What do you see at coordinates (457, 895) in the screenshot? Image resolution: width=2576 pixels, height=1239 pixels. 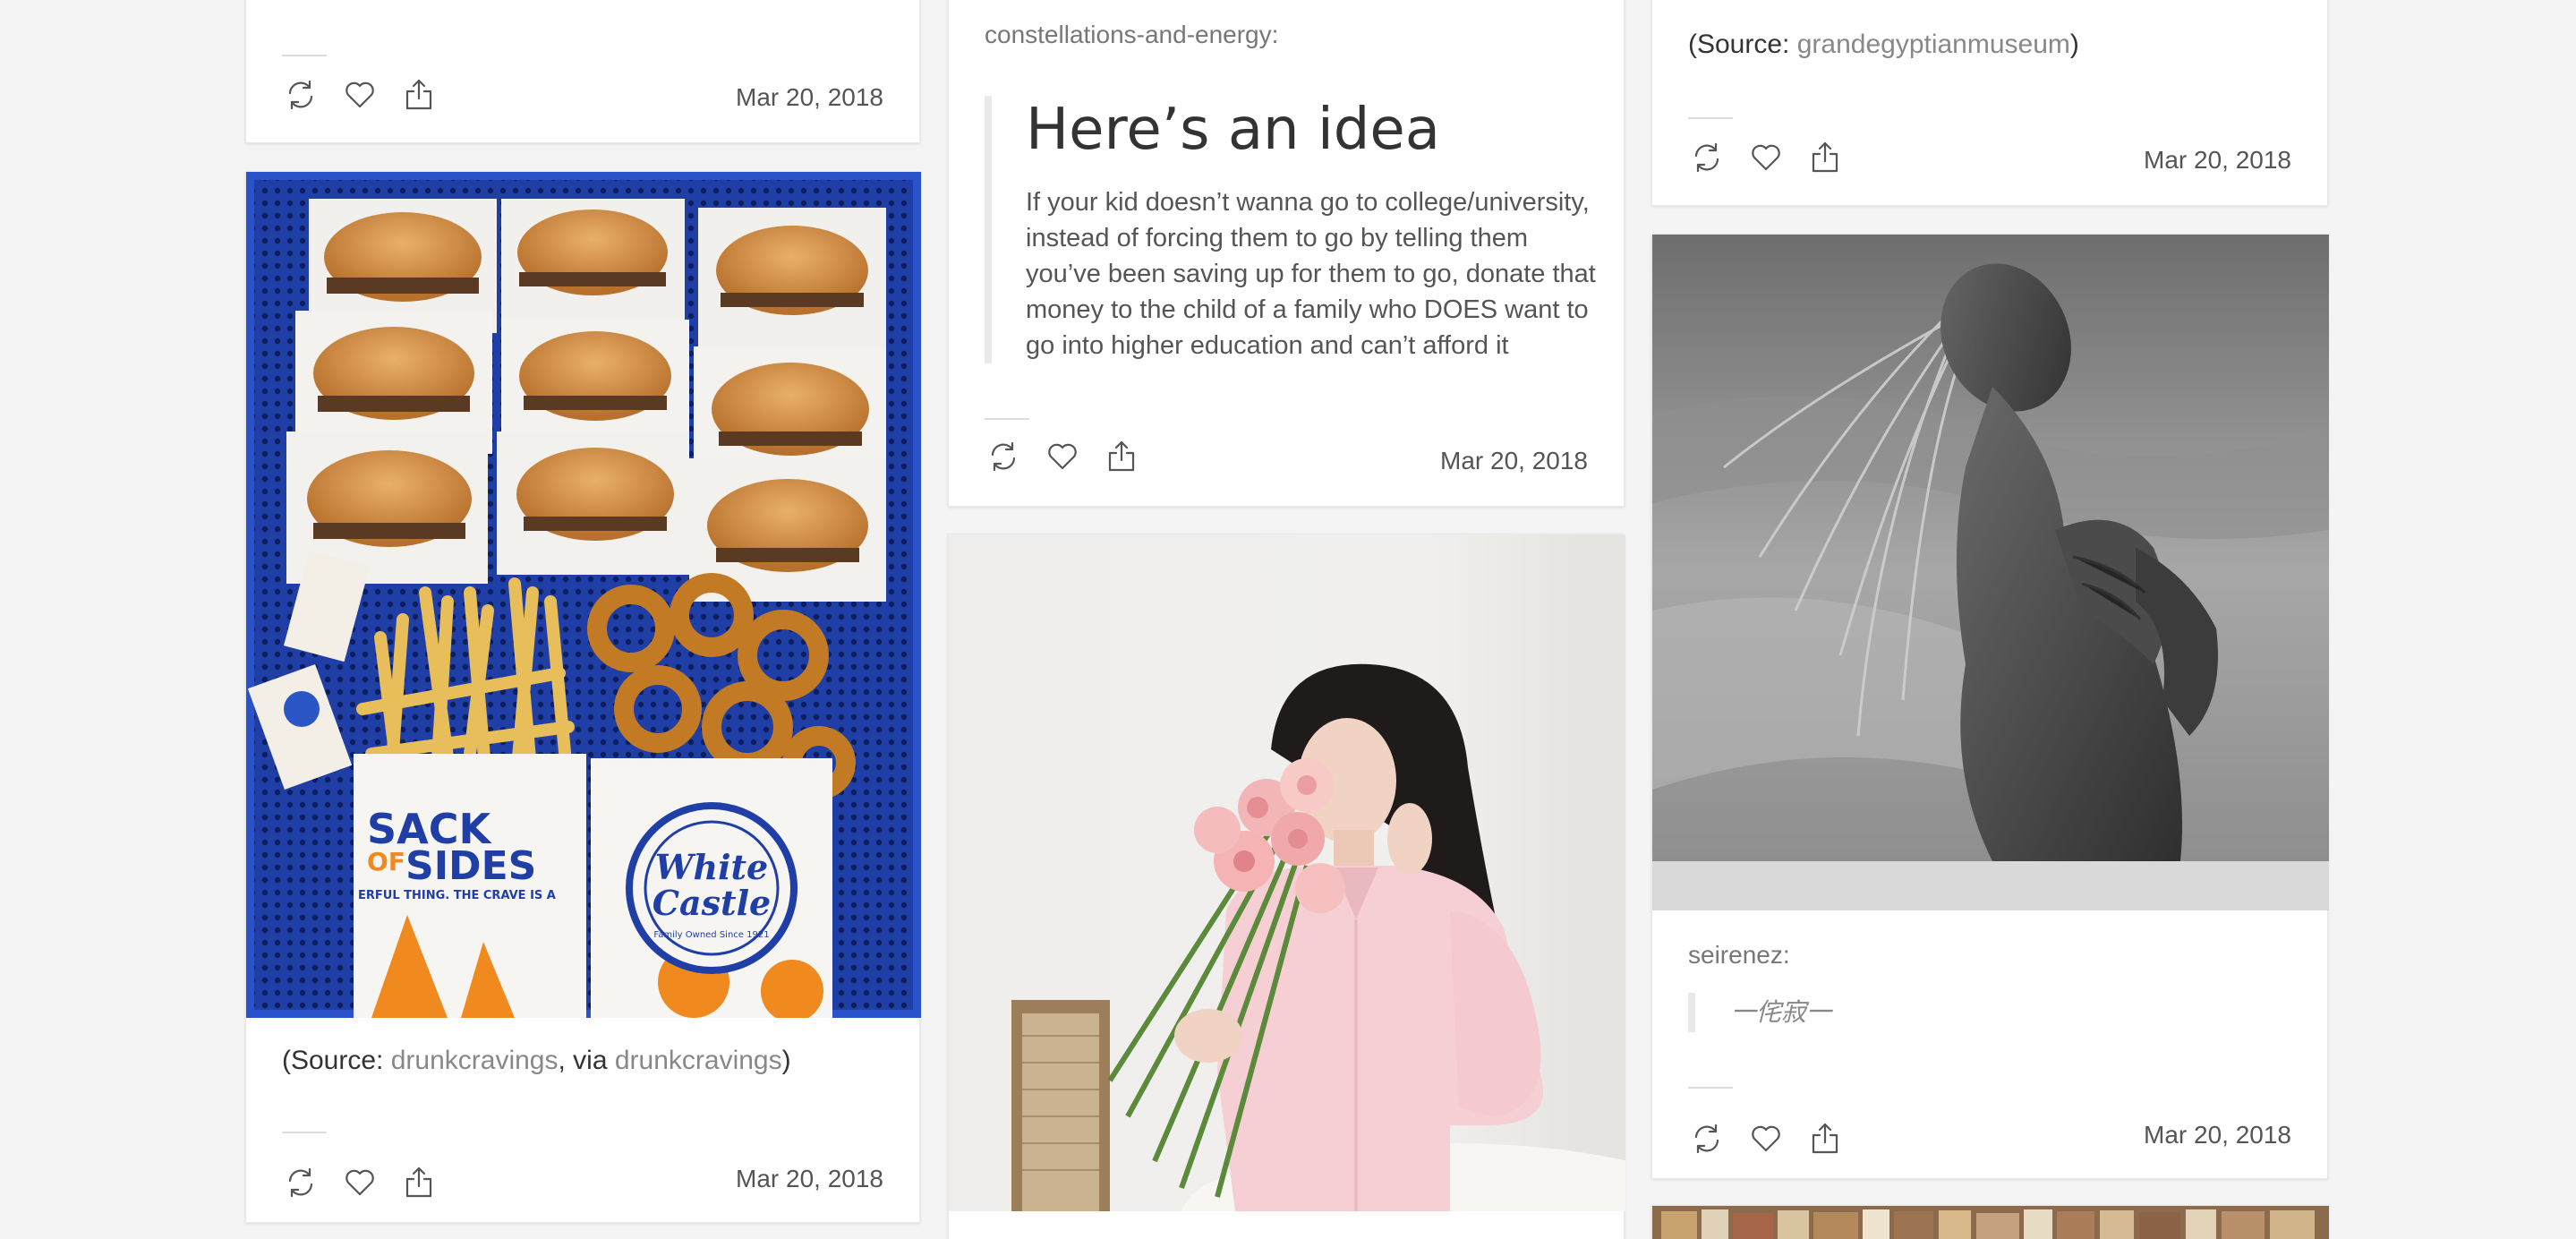 I see `svg-text: ERFUL THING. THE CRAVE IS A` at bounding box center [457, 895].